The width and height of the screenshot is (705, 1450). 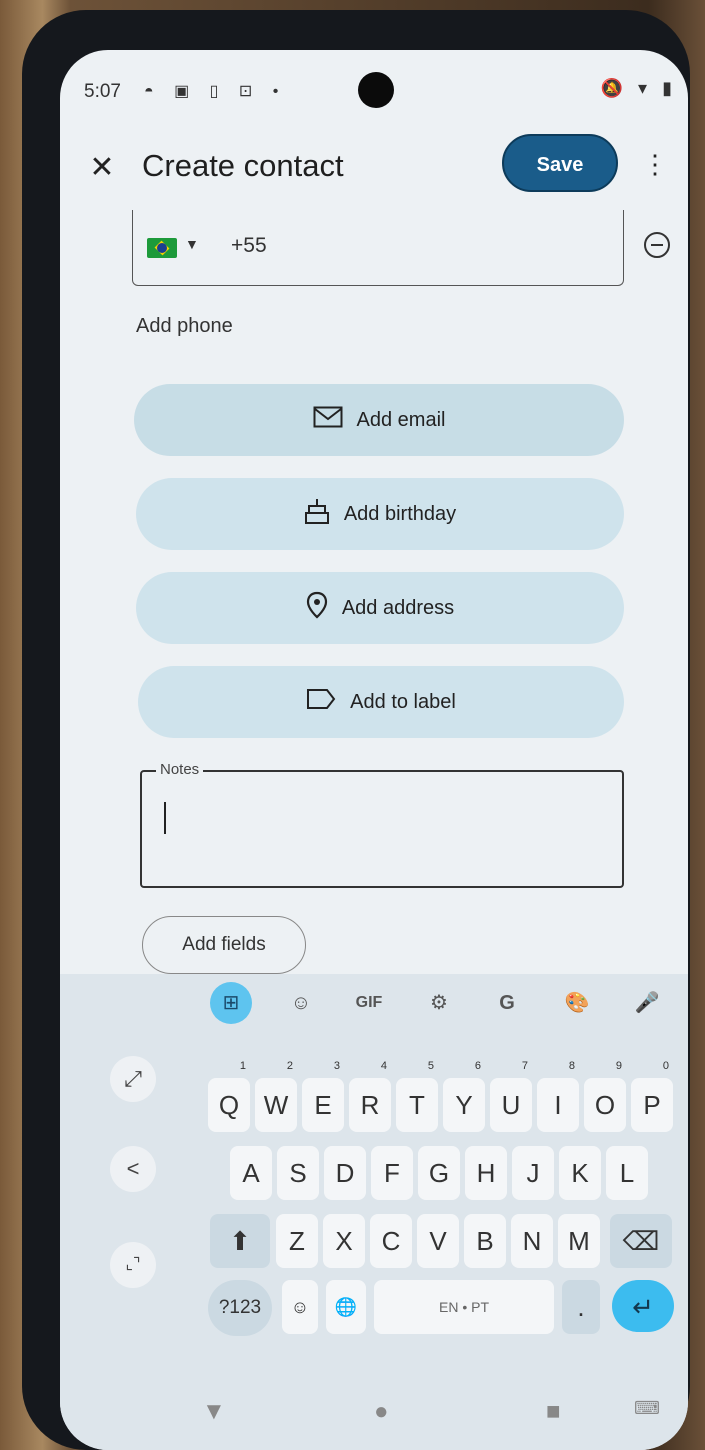 I want to click on symbols-key: ?123, so click(x=240, y=1308).